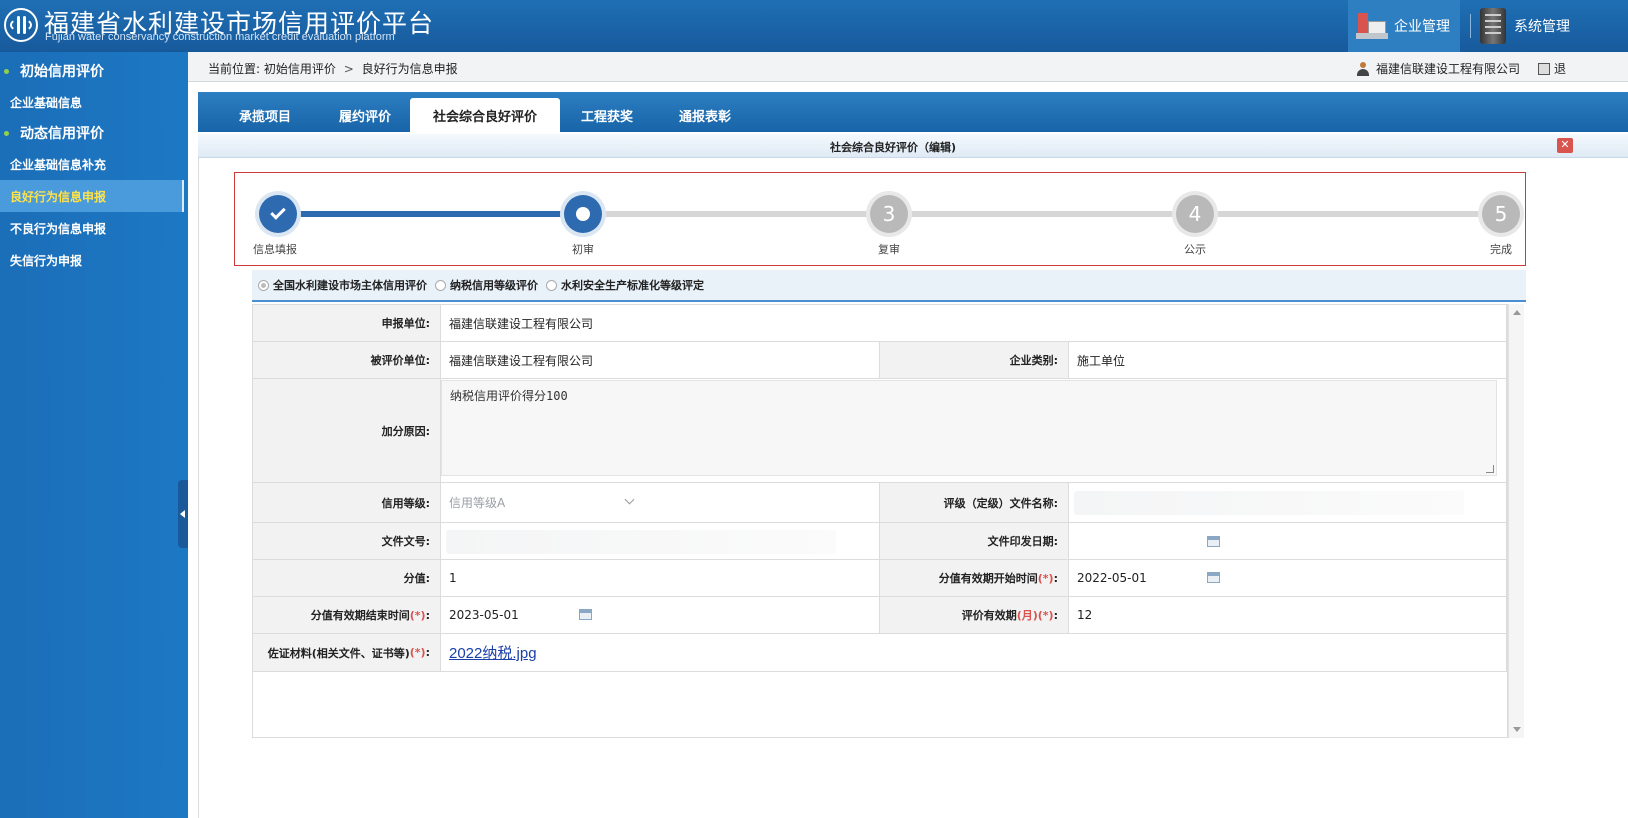 The width and height of the screenshot is (1628, 818). Describe the element at coordinates (974, 541) in the screenshot. I see `issue-date-label: 文件印发日期:` at that location.